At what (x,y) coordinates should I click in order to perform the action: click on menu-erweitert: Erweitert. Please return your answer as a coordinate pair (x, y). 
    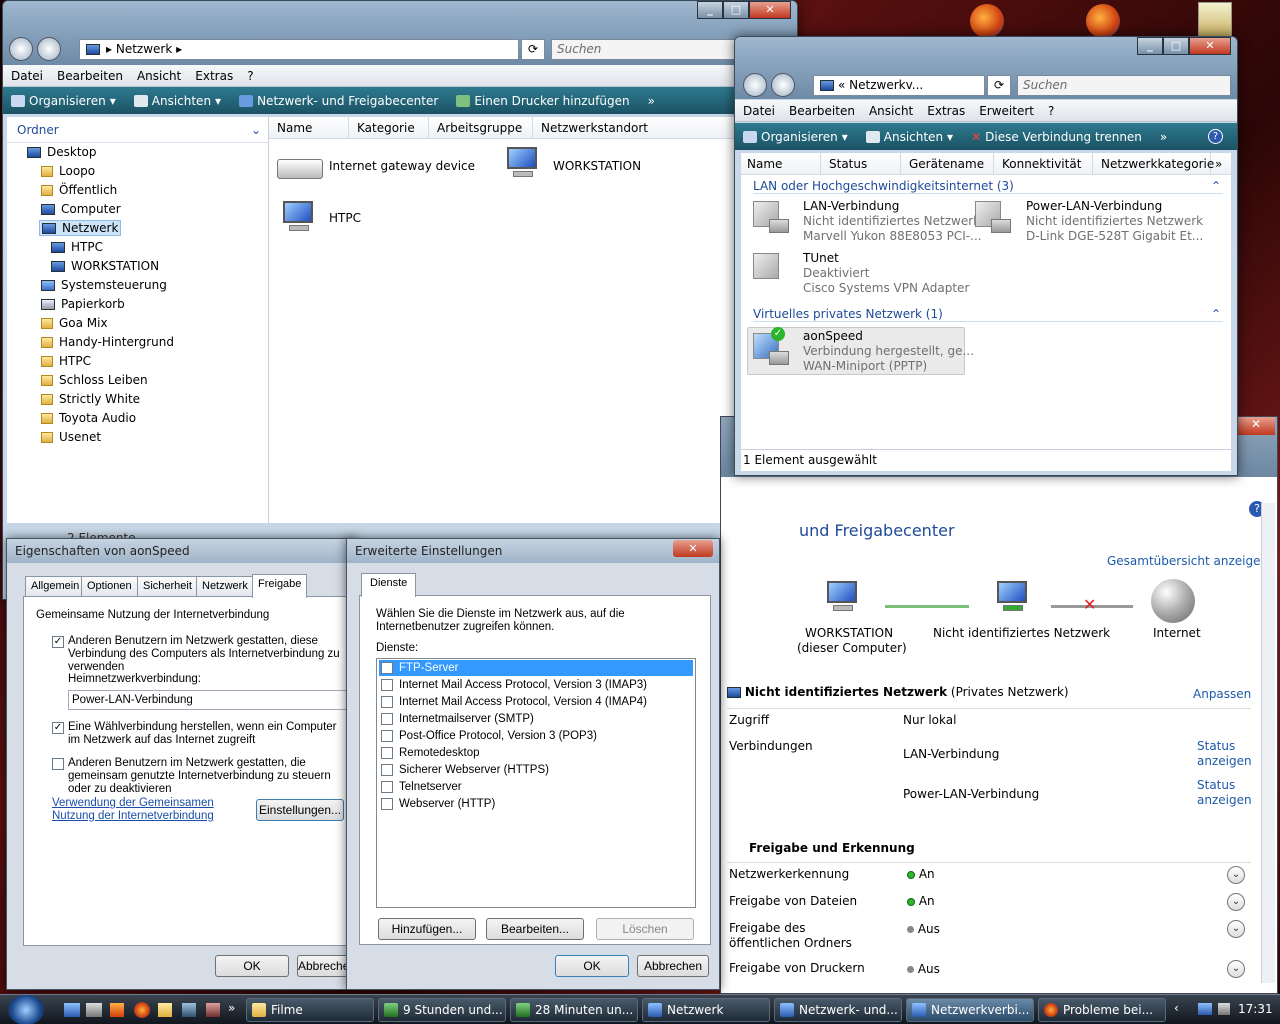
    Looking at the image, I should click on (1006, 111).